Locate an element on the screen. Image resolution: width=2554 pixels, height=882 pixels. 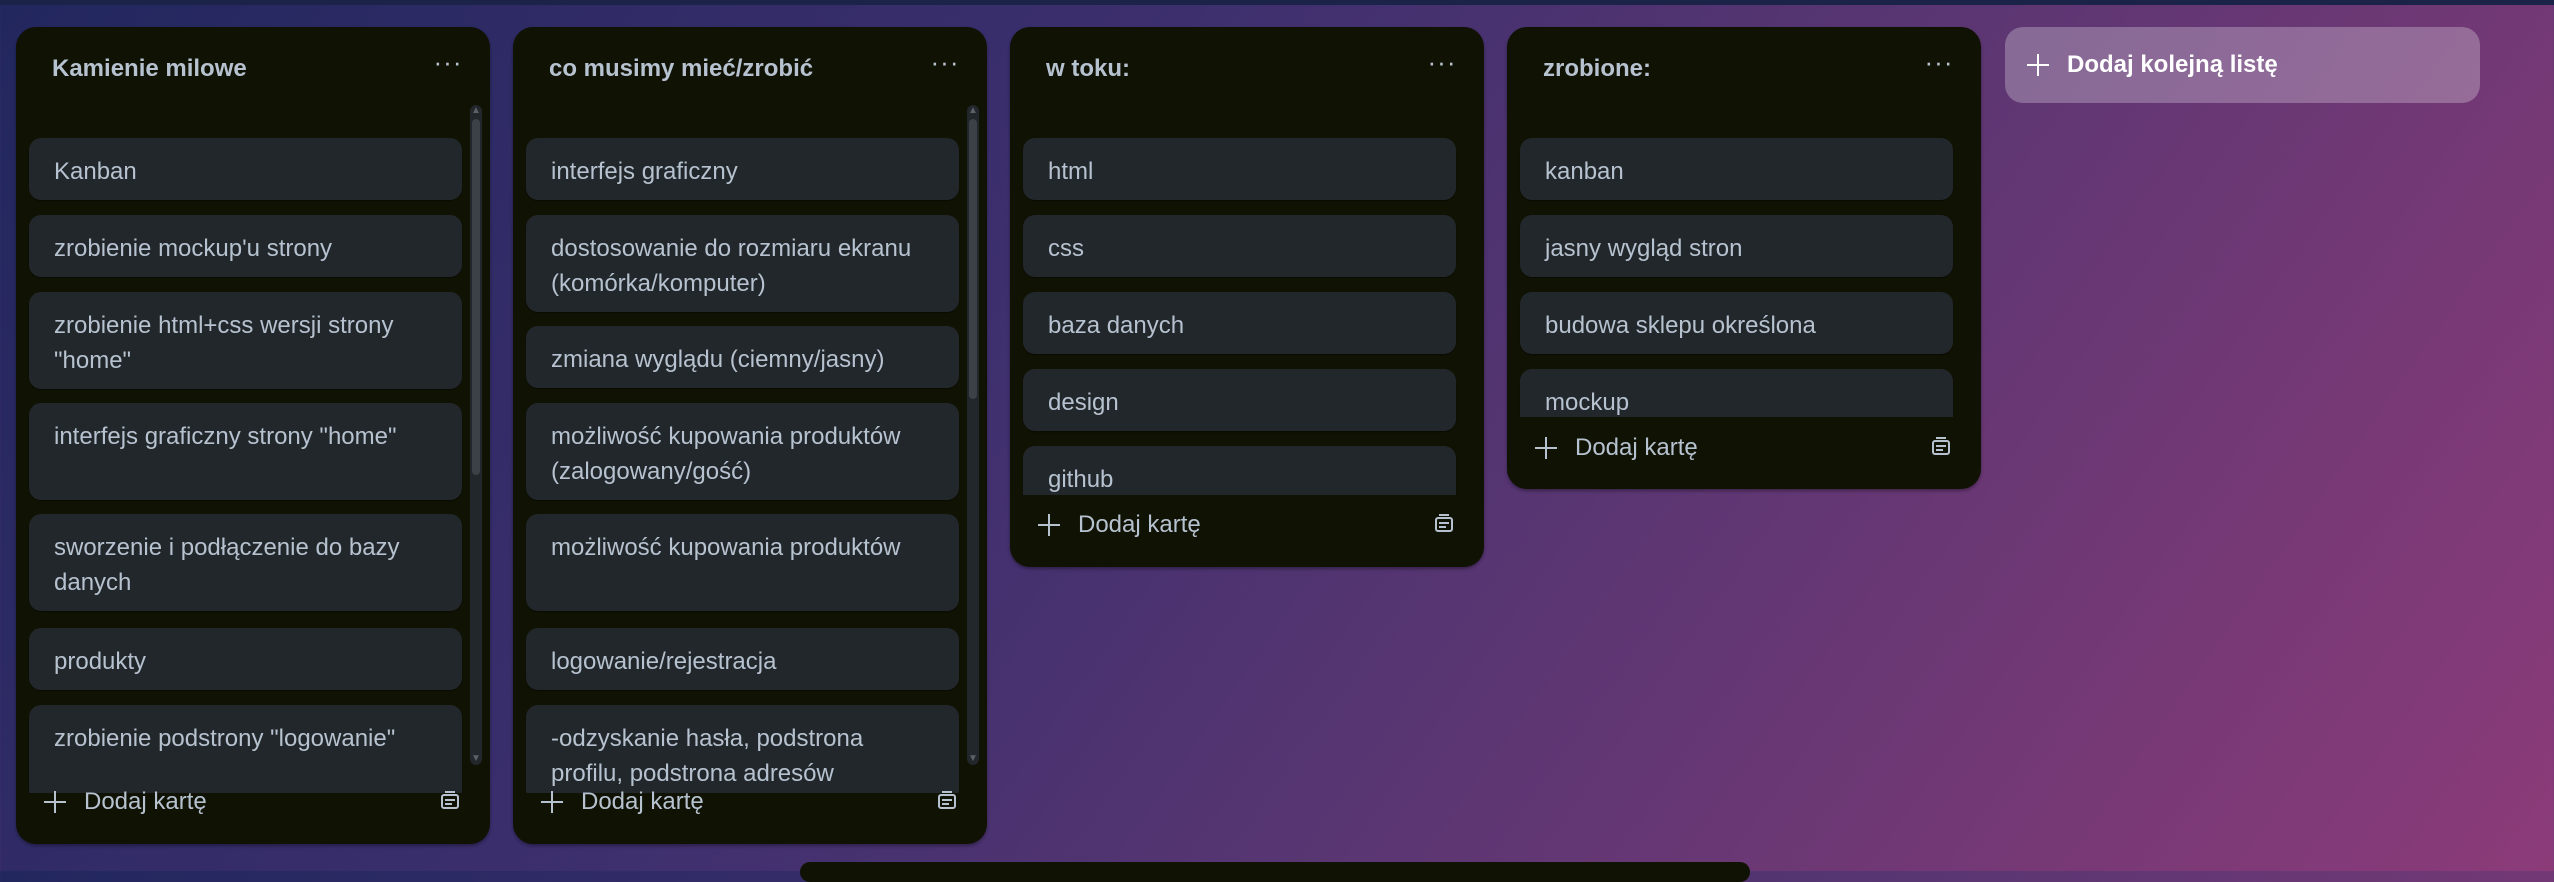
add-list-label: Dodaj kolejną listę is located at coordinates (2172, 64).